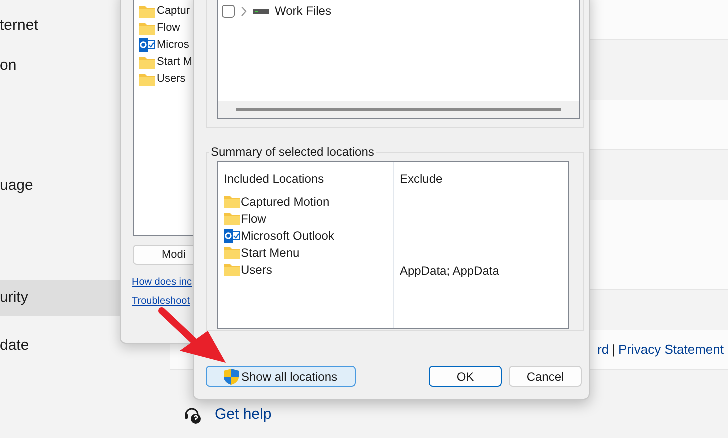  What do you see at coordinates (287, 236) in the screenshot?
I see `location-label: Microsoft Outlook` at bounding box center [287, 236].